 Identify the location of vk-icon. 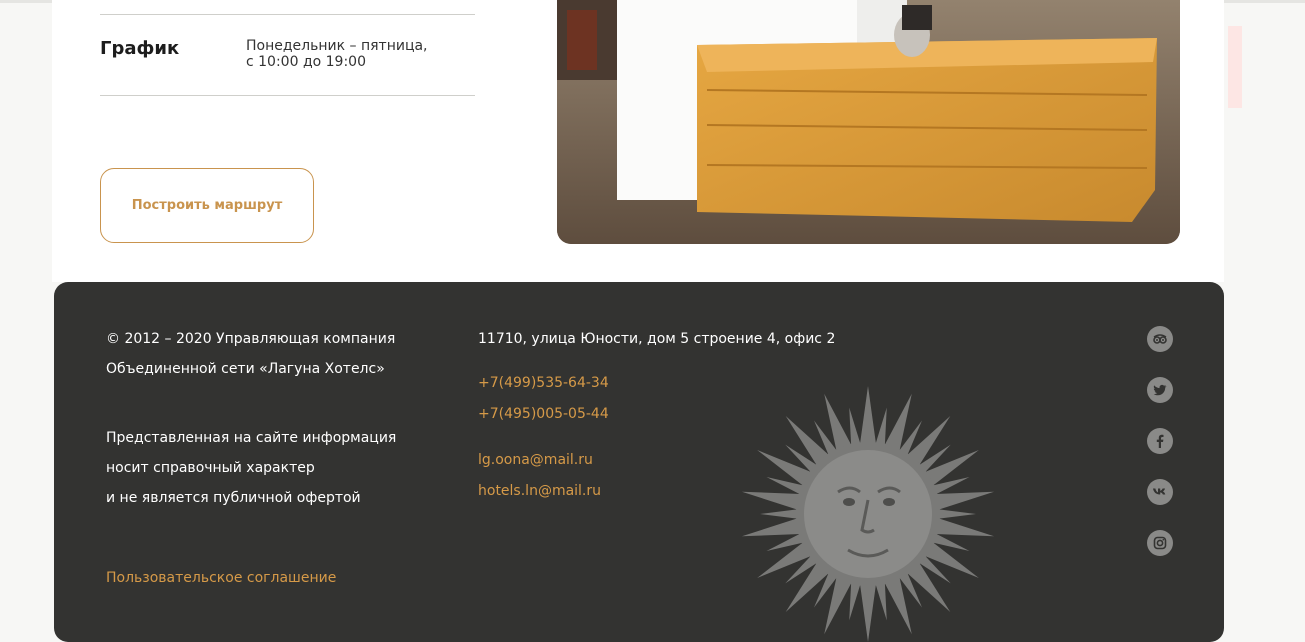
(1160, 492).